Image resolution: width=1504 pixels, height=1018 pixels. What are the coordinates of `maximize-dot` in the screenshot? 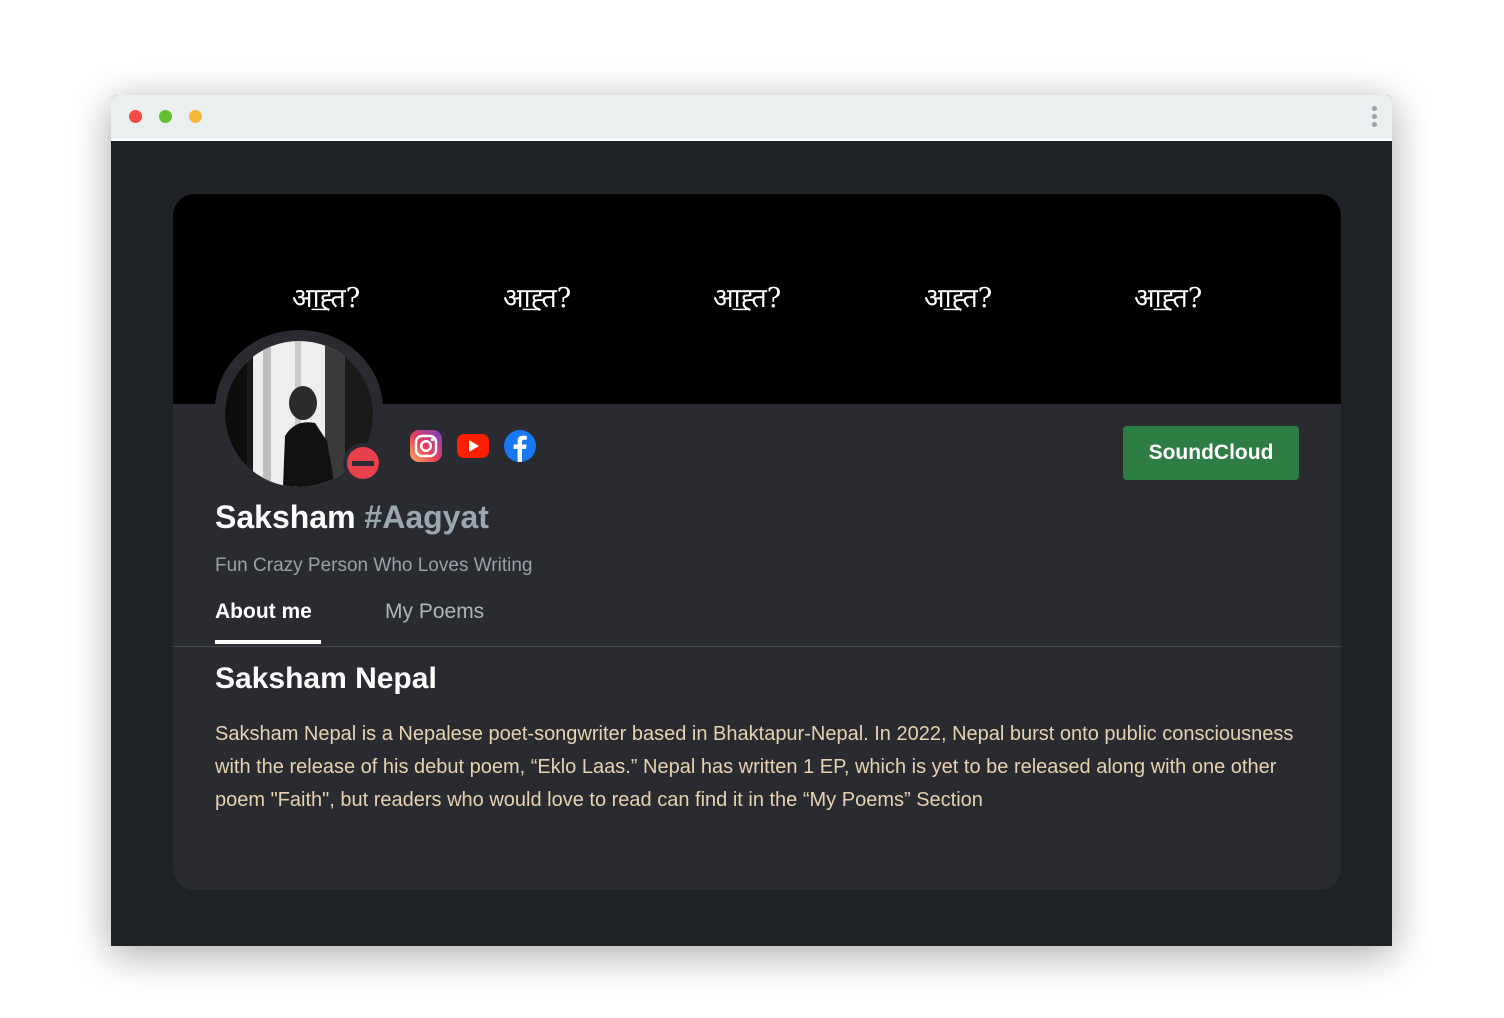 It's located at (195, 116).